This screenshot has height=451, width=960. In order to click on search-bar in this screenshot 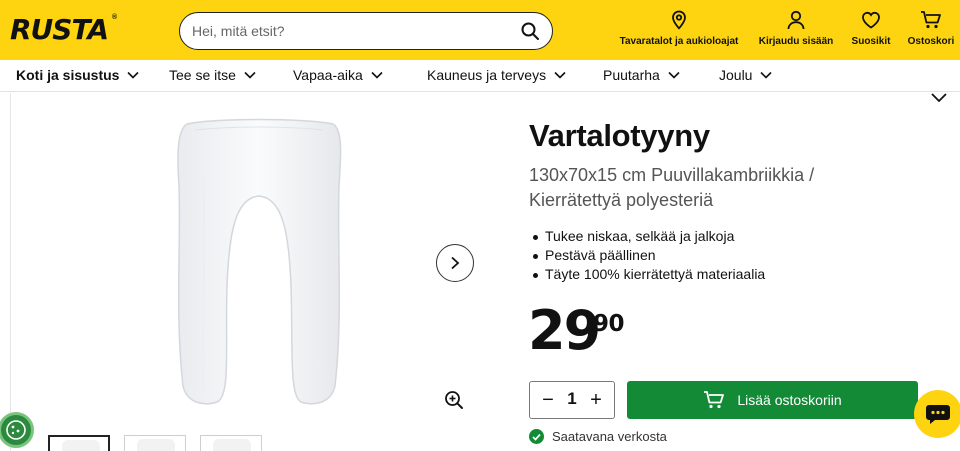, I will do `click(366, 31)`.